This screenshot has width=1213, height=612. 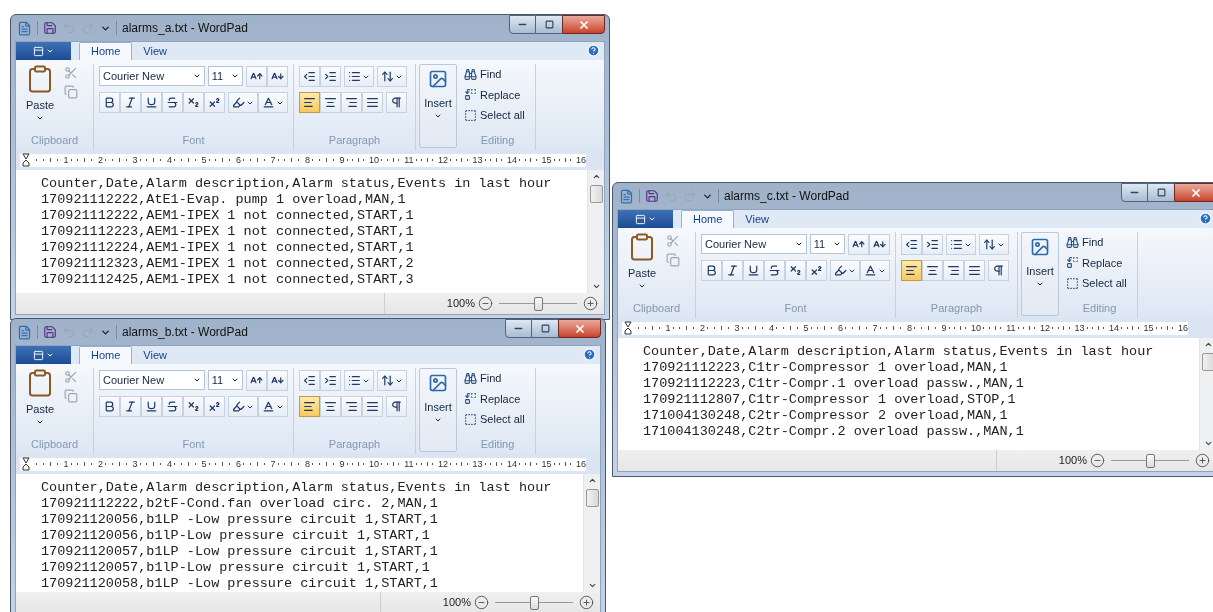 What do you see at coordinates (911, 244) in the screenshot?
I see `decrease-indent-button` at bounding box center [911, 244].